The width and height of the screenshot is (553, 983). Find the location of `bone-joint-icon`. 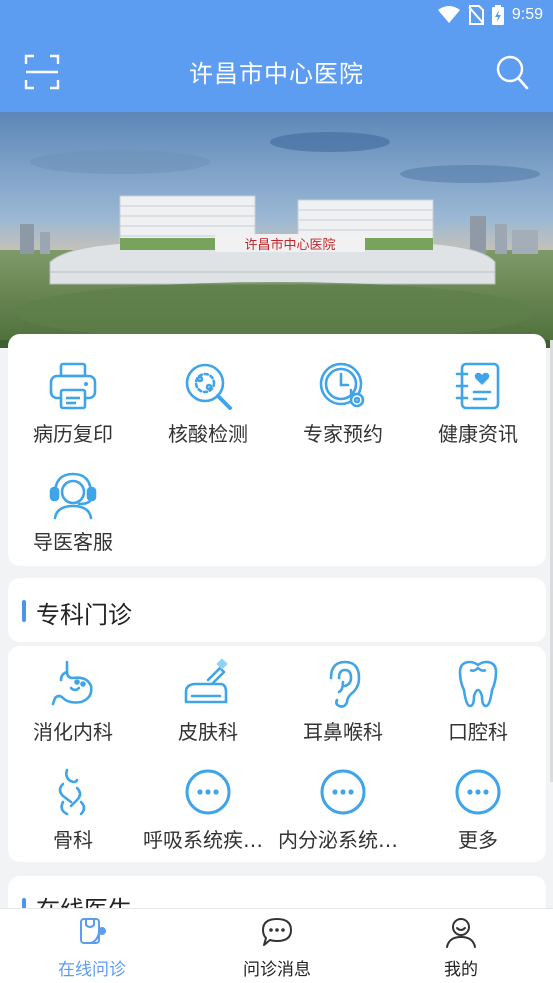

bone-joint-icon is located at coordinates (72, 792).